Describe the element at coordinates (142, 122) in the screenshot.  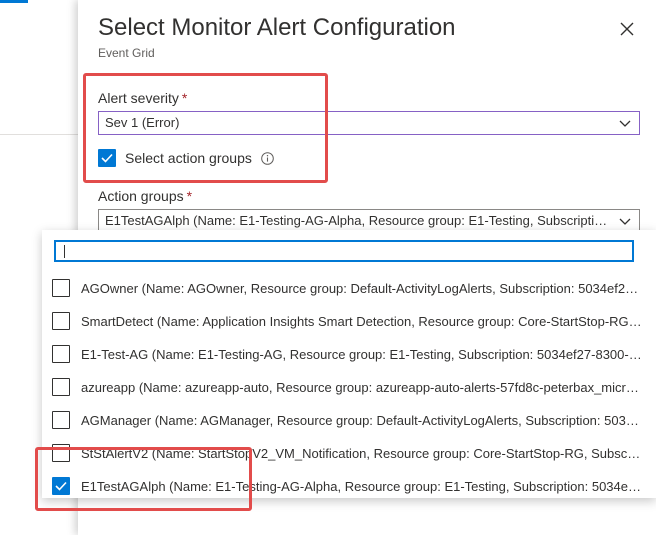
I see `alert-severity-value: Sev 1 (Error)` at that location.